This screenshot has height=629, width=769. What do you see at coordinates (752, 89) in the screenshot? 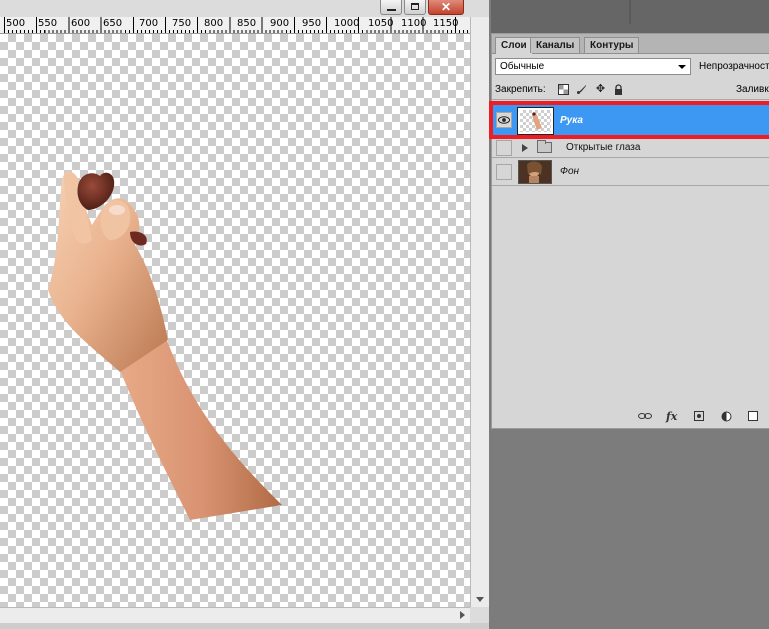
I see `fill-label: Заливка` at bounding box center [752, 89].